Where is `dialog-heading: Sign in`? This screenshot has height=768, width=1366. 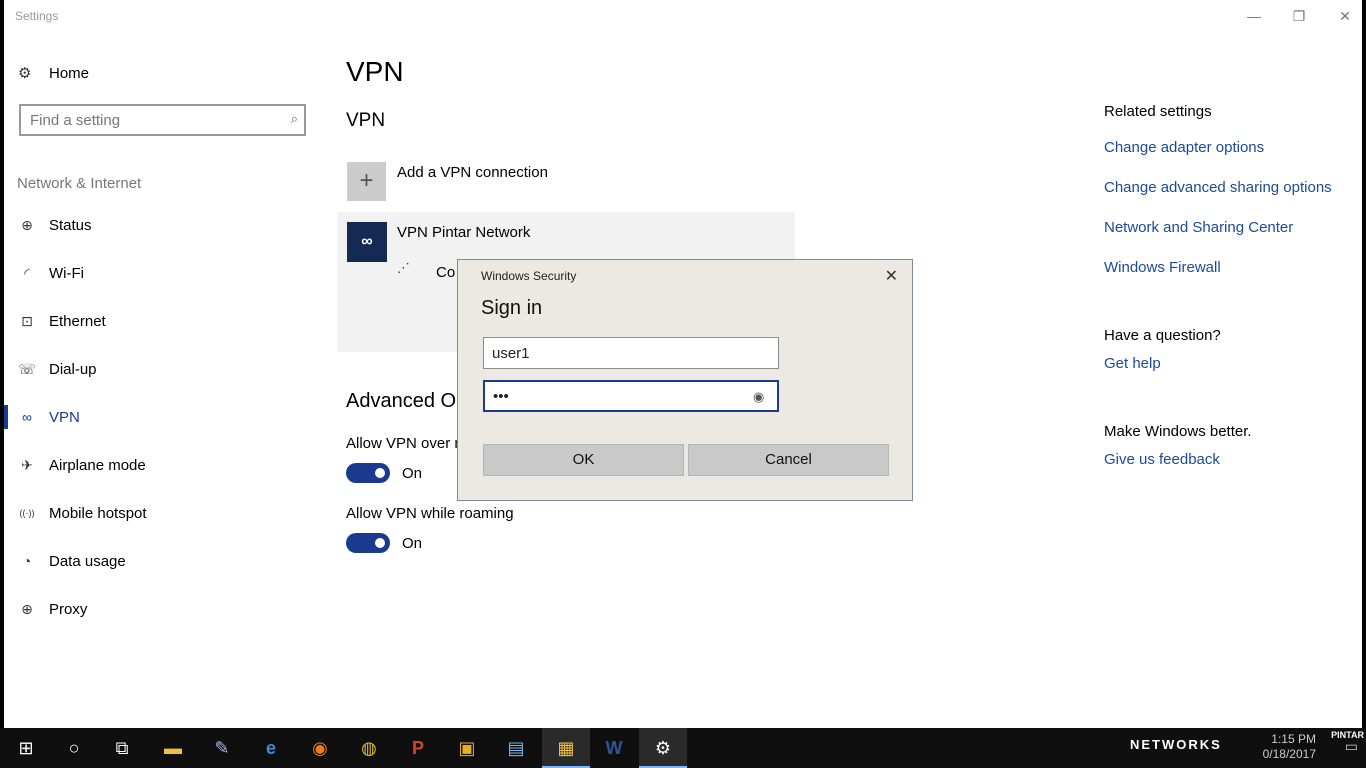 dialog-heading: Sign in is located at coordinates (512, 308).